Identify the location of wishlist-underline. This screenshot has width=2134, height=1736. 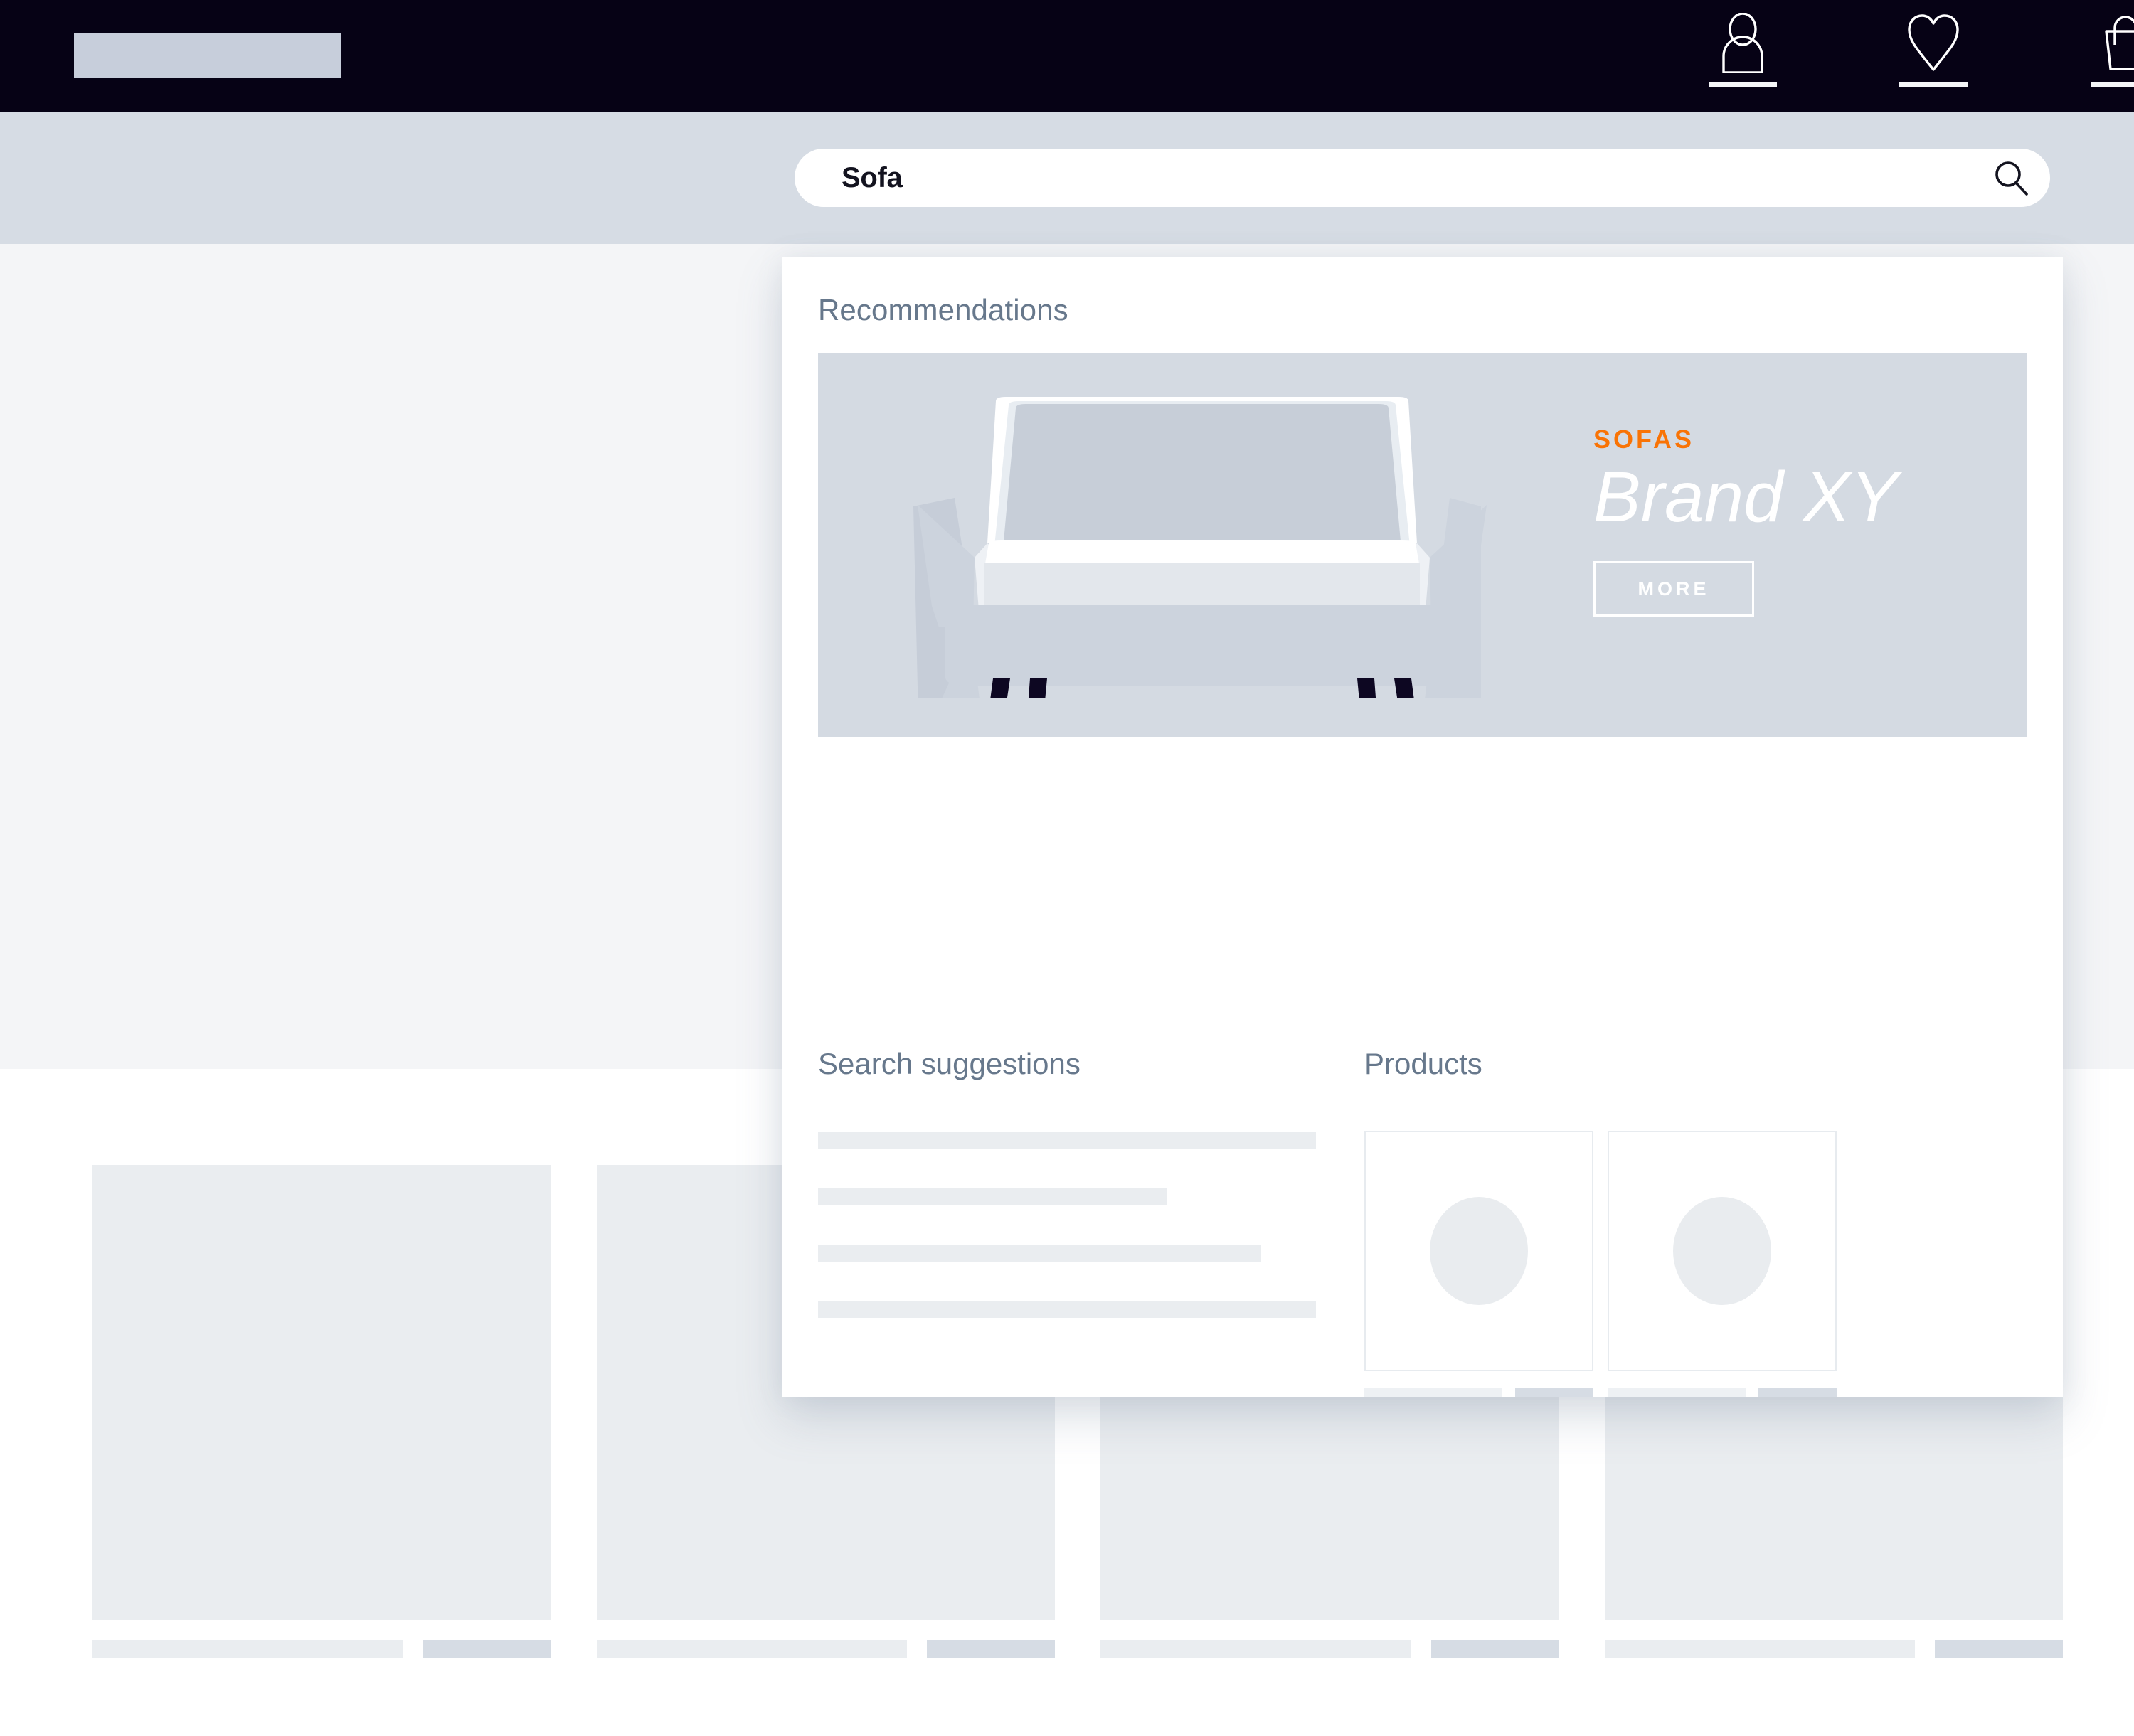
(1934, 84).